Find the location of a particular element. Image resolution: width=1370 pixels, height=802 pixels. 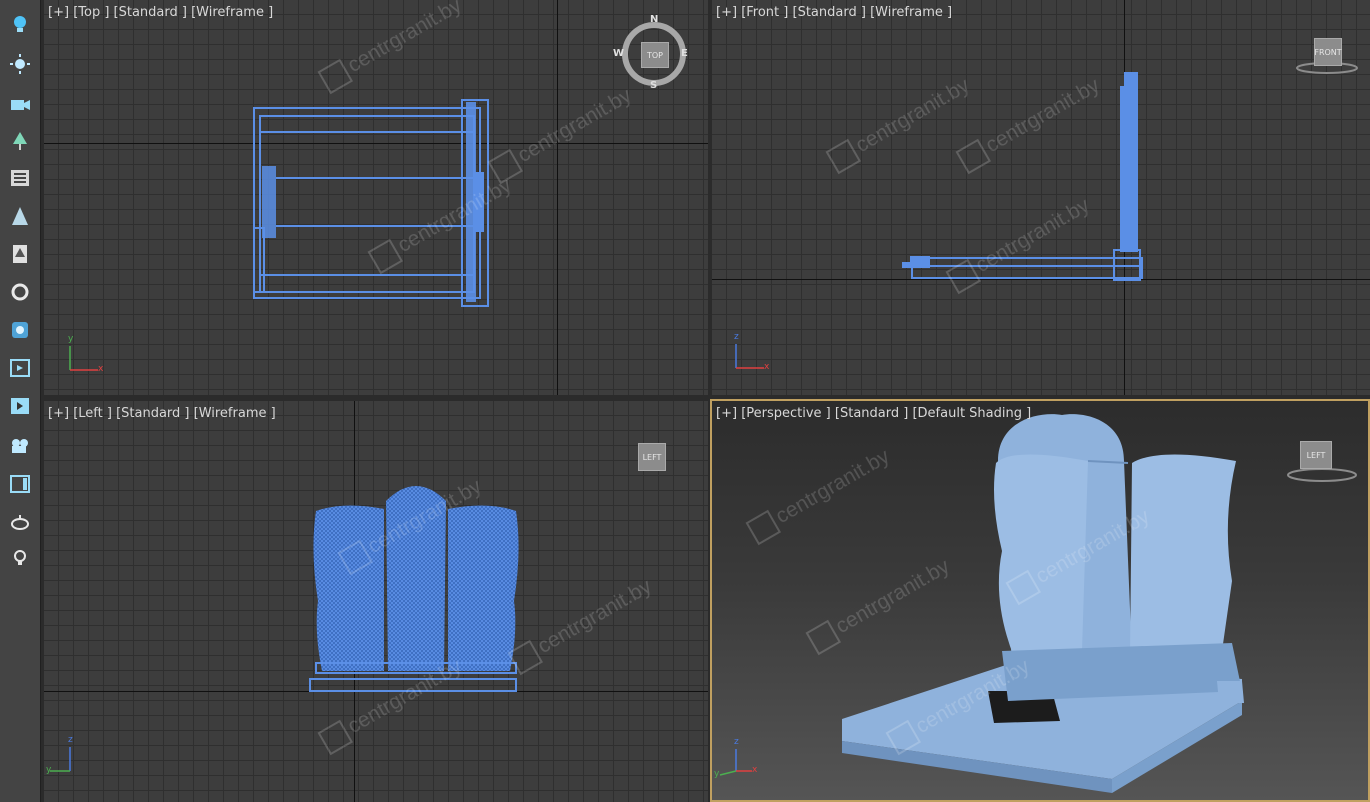

compass-w-label: W is located at coordinates (619, 53).